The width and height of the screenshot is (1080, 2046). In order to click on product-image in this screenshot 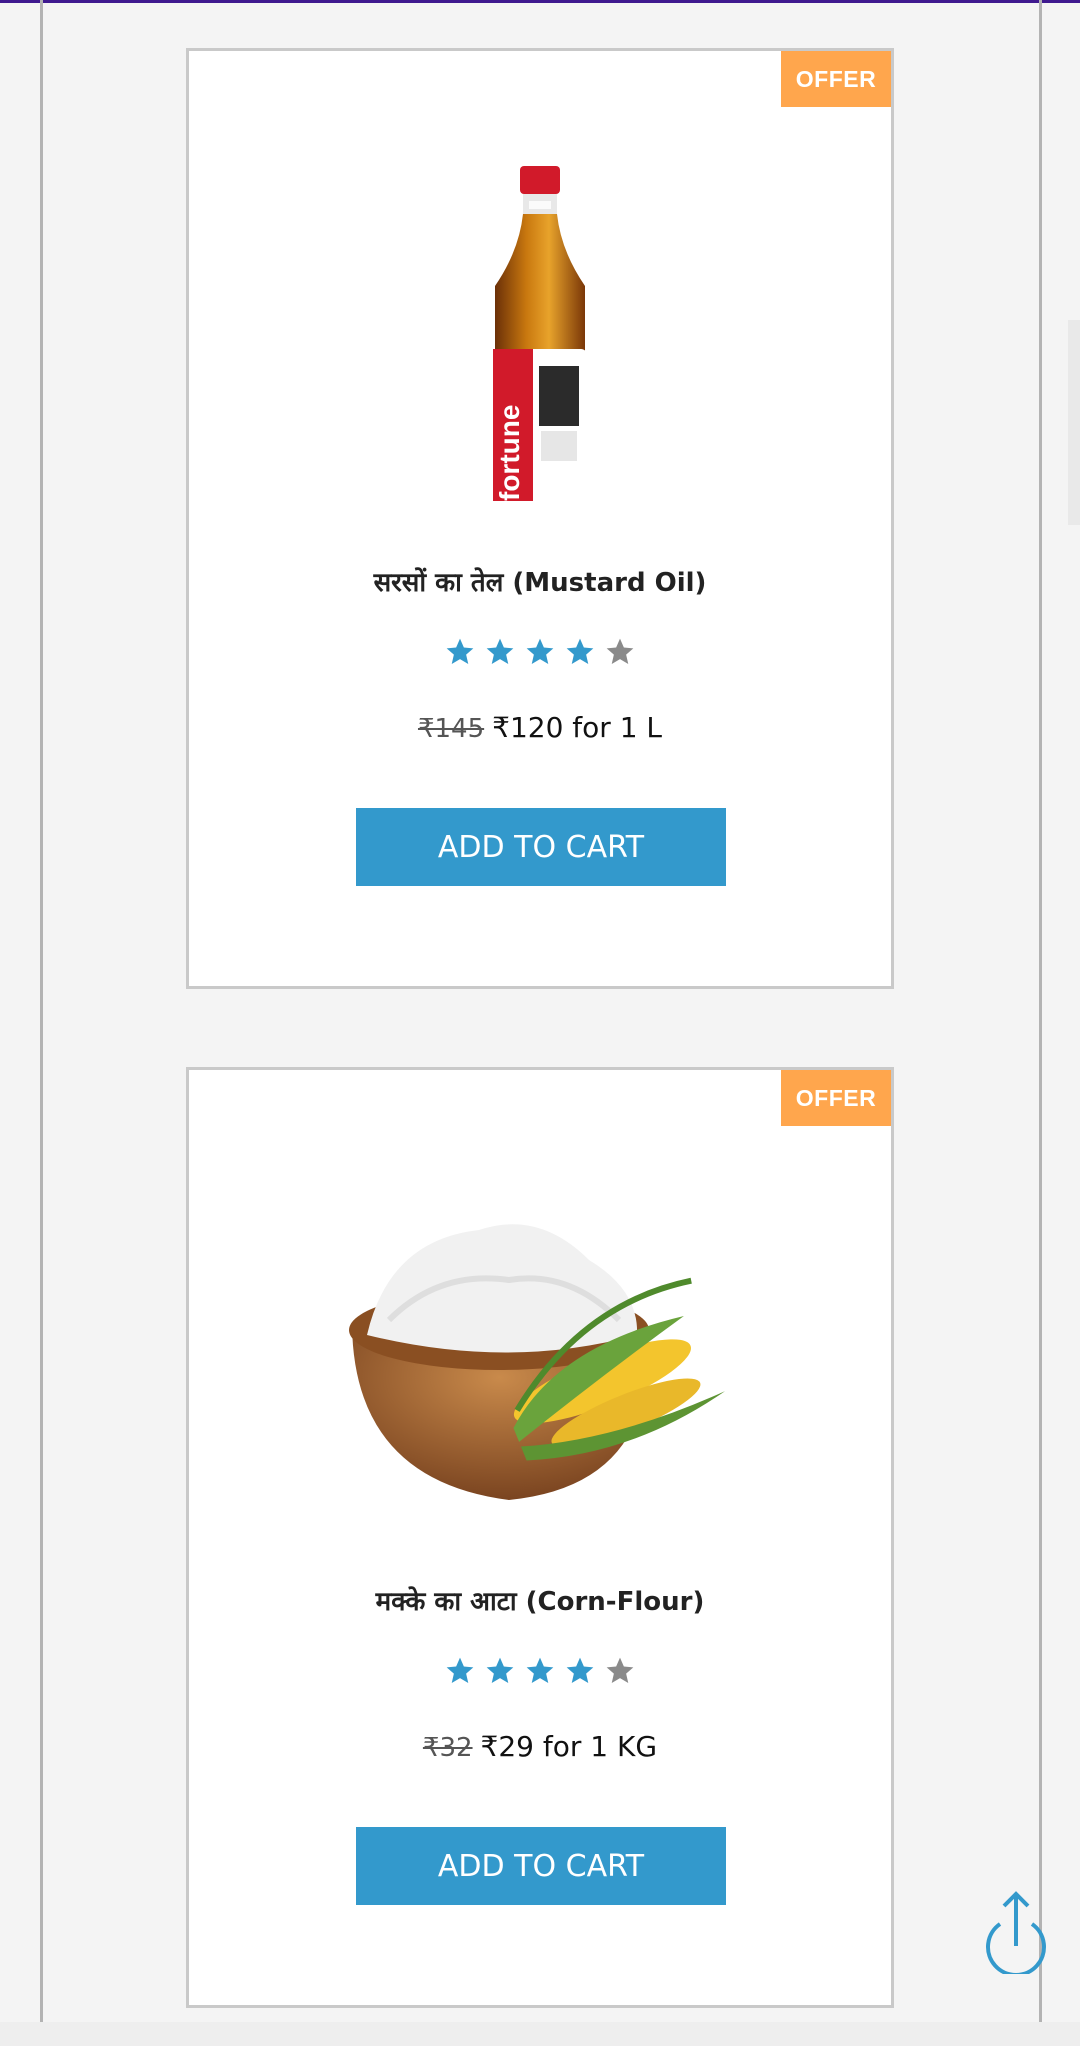, I will do `click(540, 1320)`.